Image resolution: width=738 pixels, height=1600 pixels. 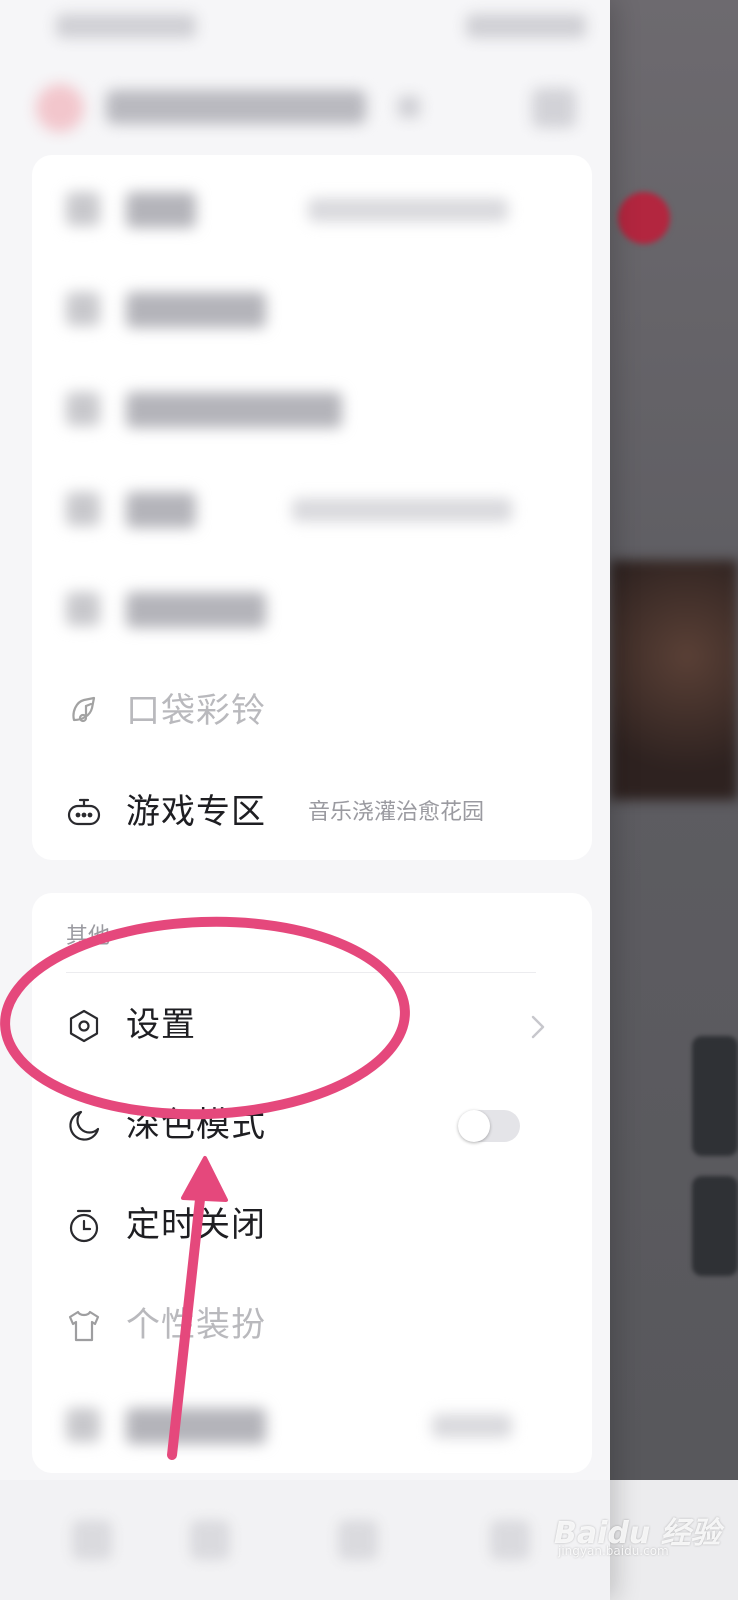 What do you see at coordinates (292, 712) in the screenshot?
I see `menu-item-pocket-ringtone: 口袋彩铃` at bounding box center [292, 712].